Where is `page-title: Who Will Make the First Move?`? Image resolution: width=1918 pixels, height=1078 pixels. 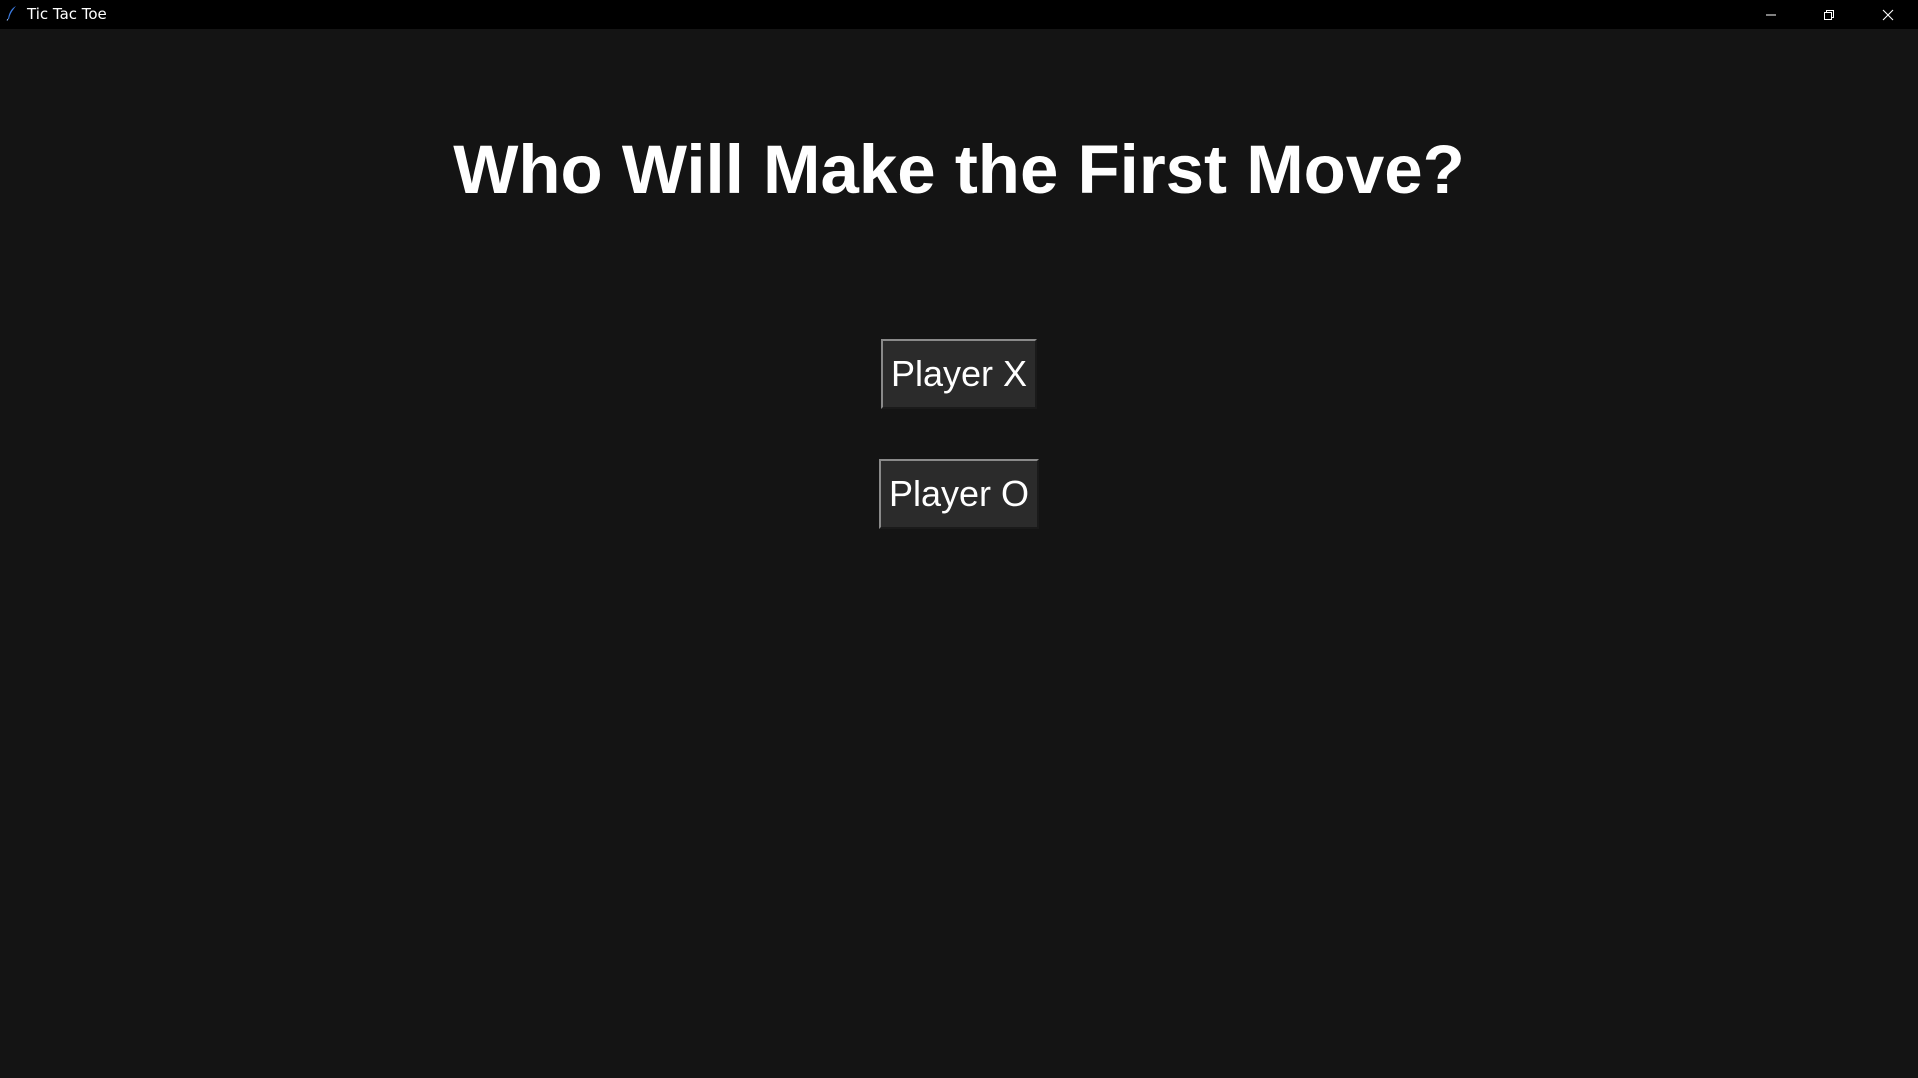 page-title: Who Will Make the First Move? is located at coordinates (959, 169).